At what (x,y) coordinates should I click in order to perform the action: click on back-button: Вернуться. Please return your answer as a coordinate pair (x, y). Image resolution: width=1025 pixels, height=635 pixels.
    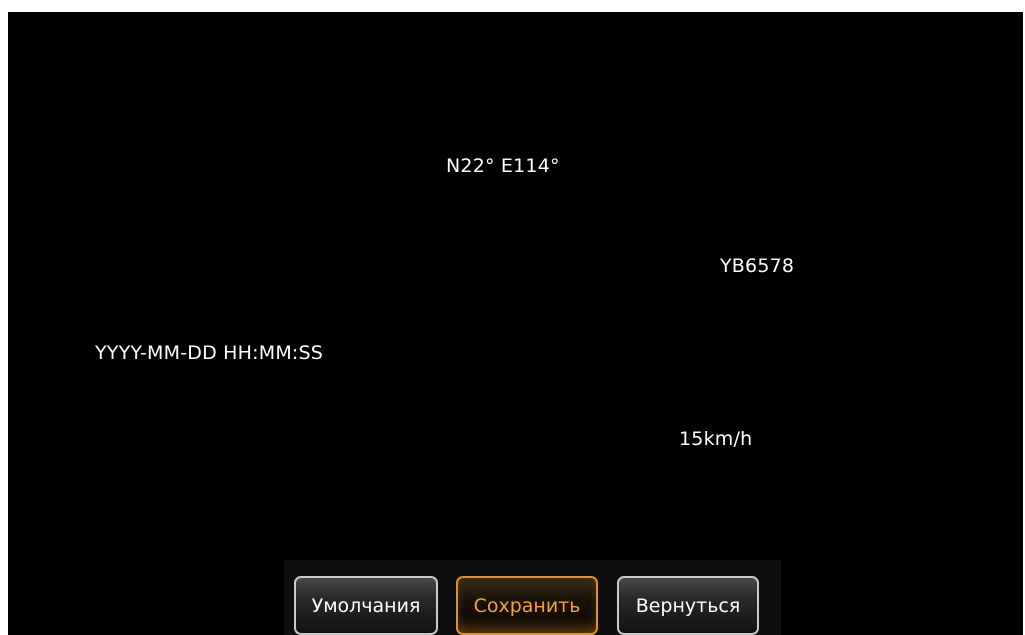
    Looking at the image, I should click on (688, 605).